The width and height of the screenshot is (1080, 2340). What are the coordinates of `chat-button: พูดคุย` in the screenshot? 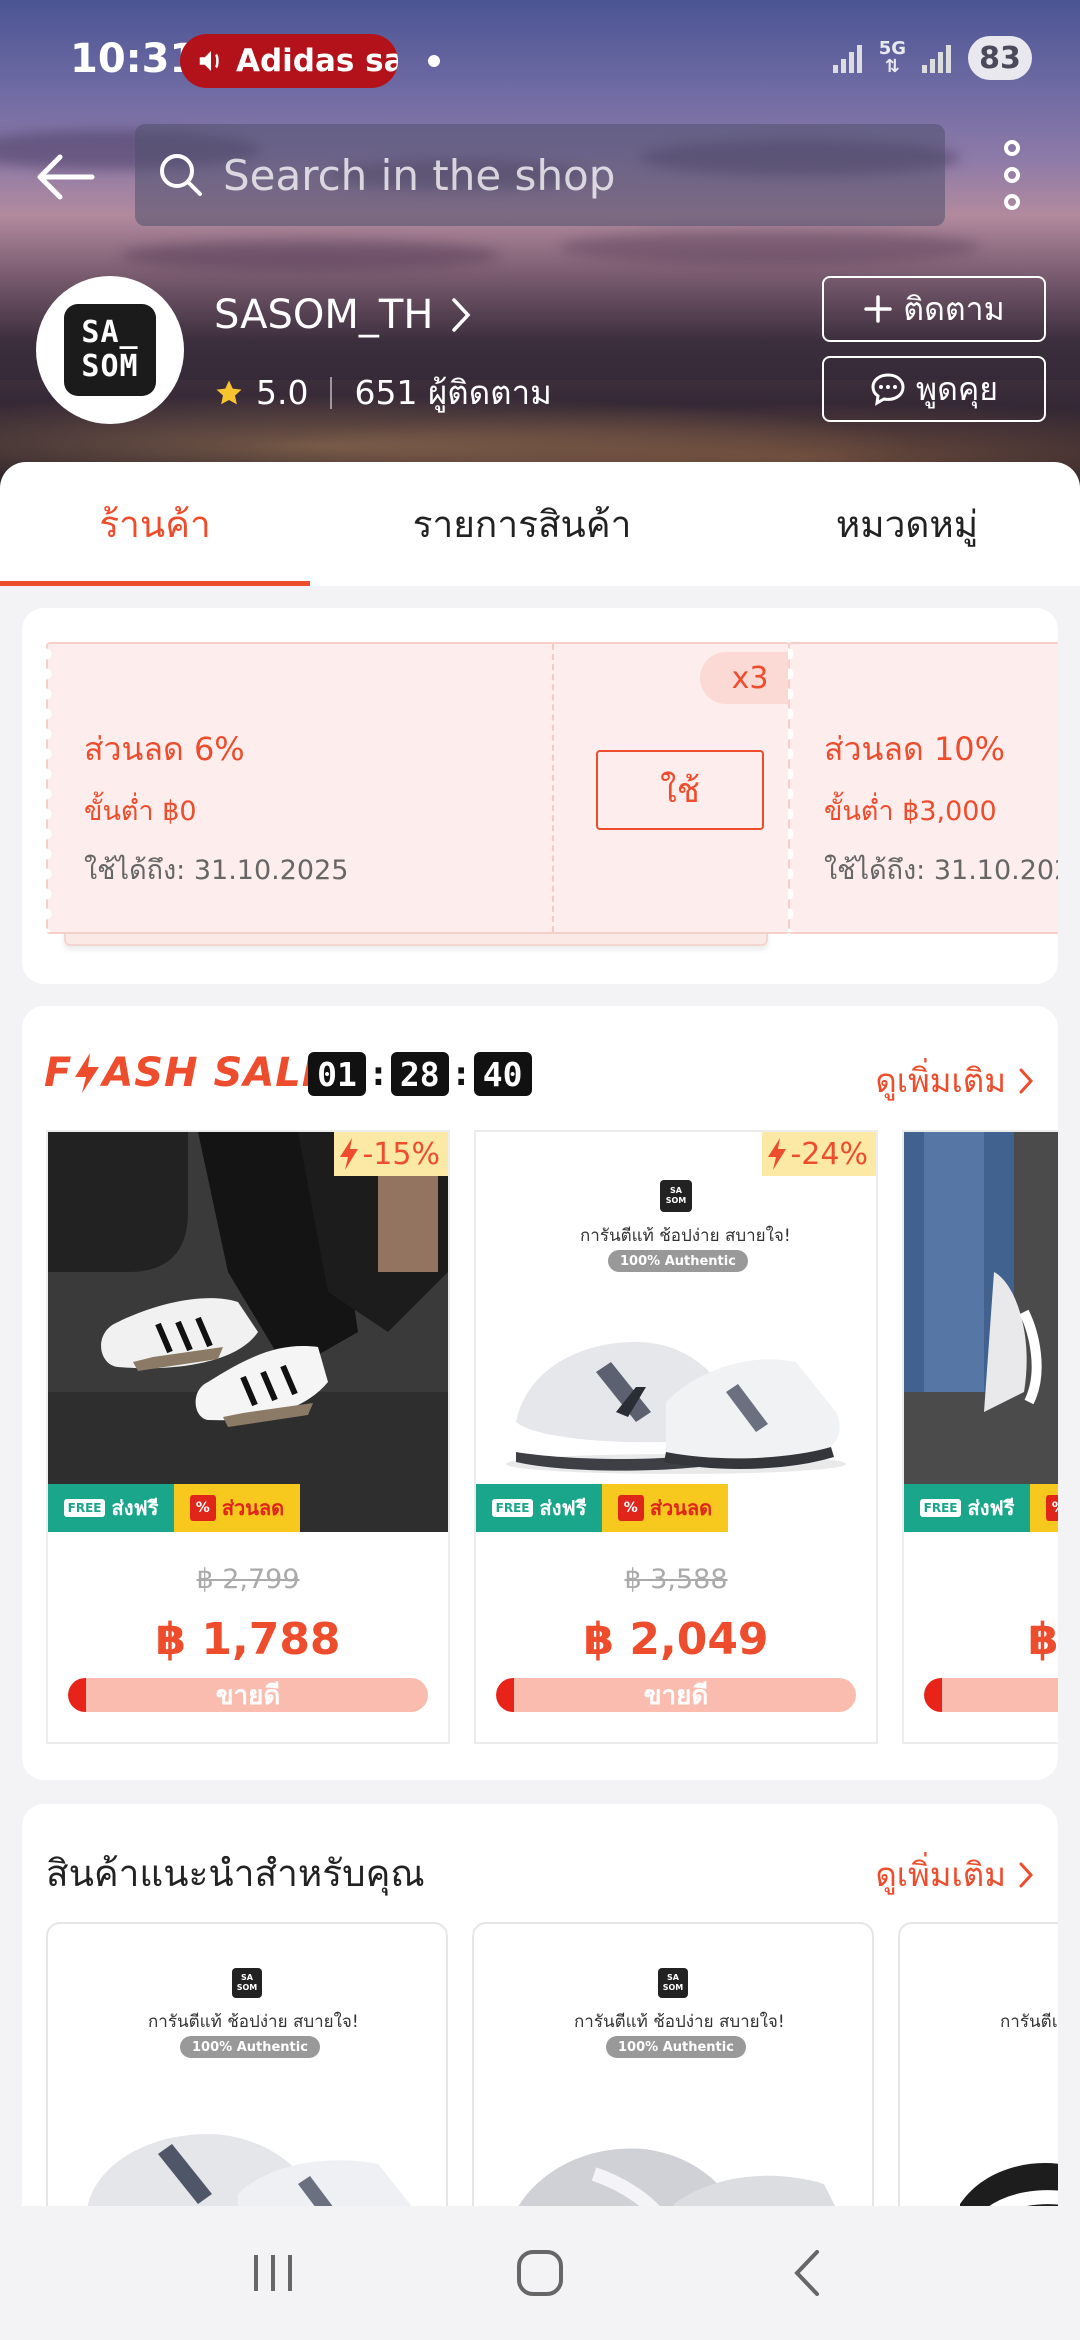 It's located at (934, 389).